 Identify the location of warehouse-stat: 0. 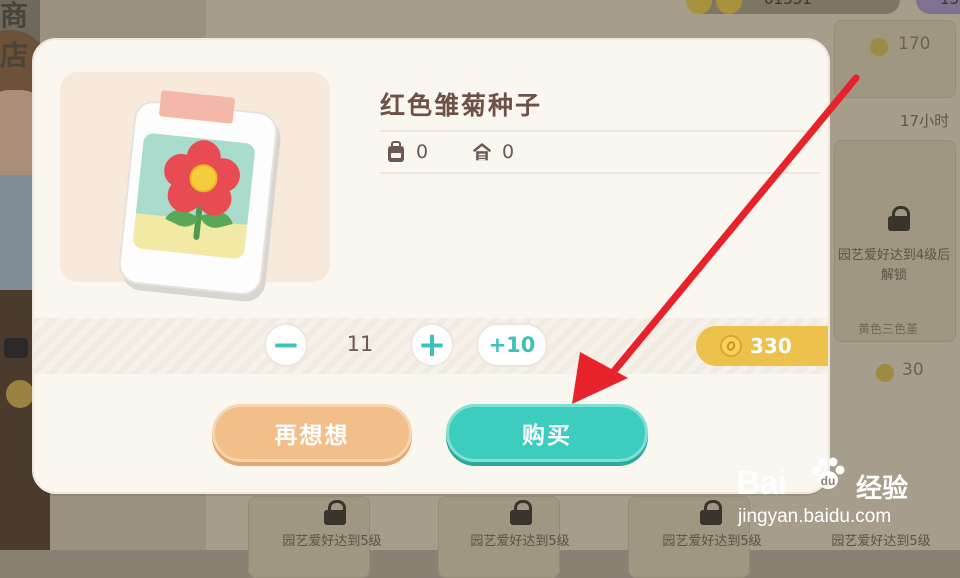
(493, 152).